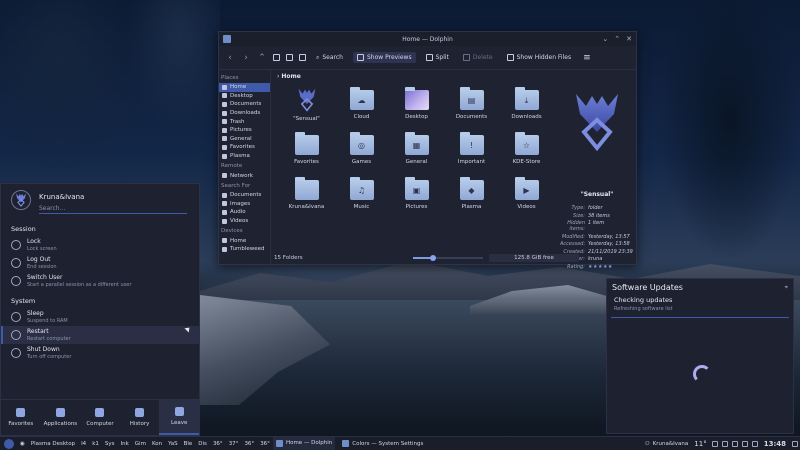 The height and width of the screenshot is (450, 800). What do you see at coordinates (416, 117) in the screenshot?
I see `file-name: Desktop` at bounding box center [416, 117].